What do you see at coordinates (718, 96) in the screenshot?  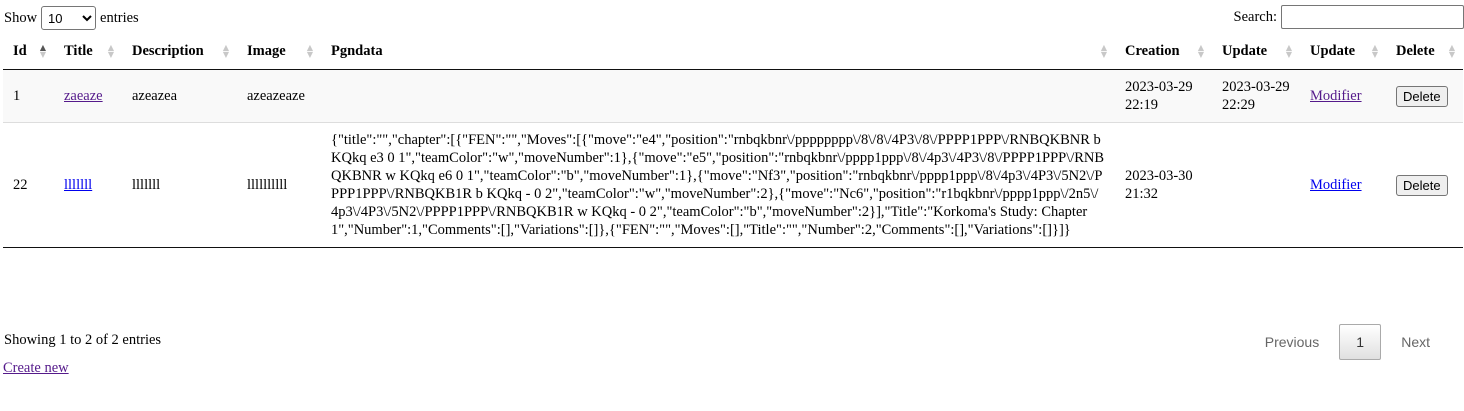 I see `cell-pgndata` at bounding box center [718, 96].